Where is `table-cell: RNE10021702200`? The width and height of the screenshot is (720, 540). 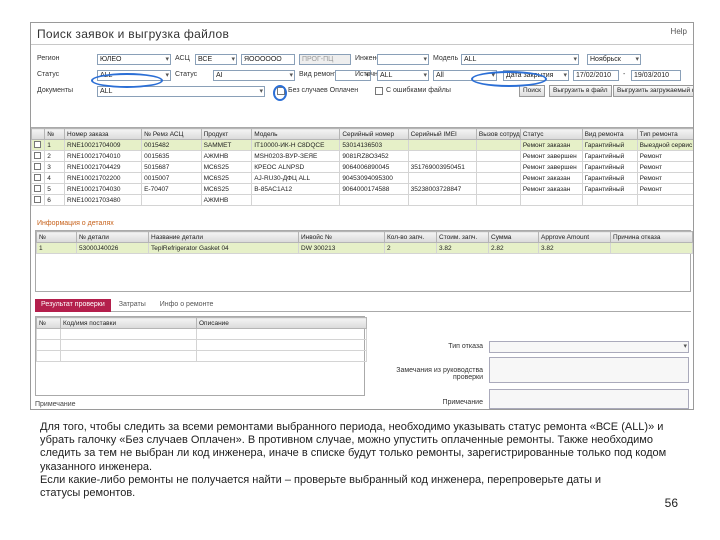 table-cell: RNE10021702200 is located at coordinates (103, 178).